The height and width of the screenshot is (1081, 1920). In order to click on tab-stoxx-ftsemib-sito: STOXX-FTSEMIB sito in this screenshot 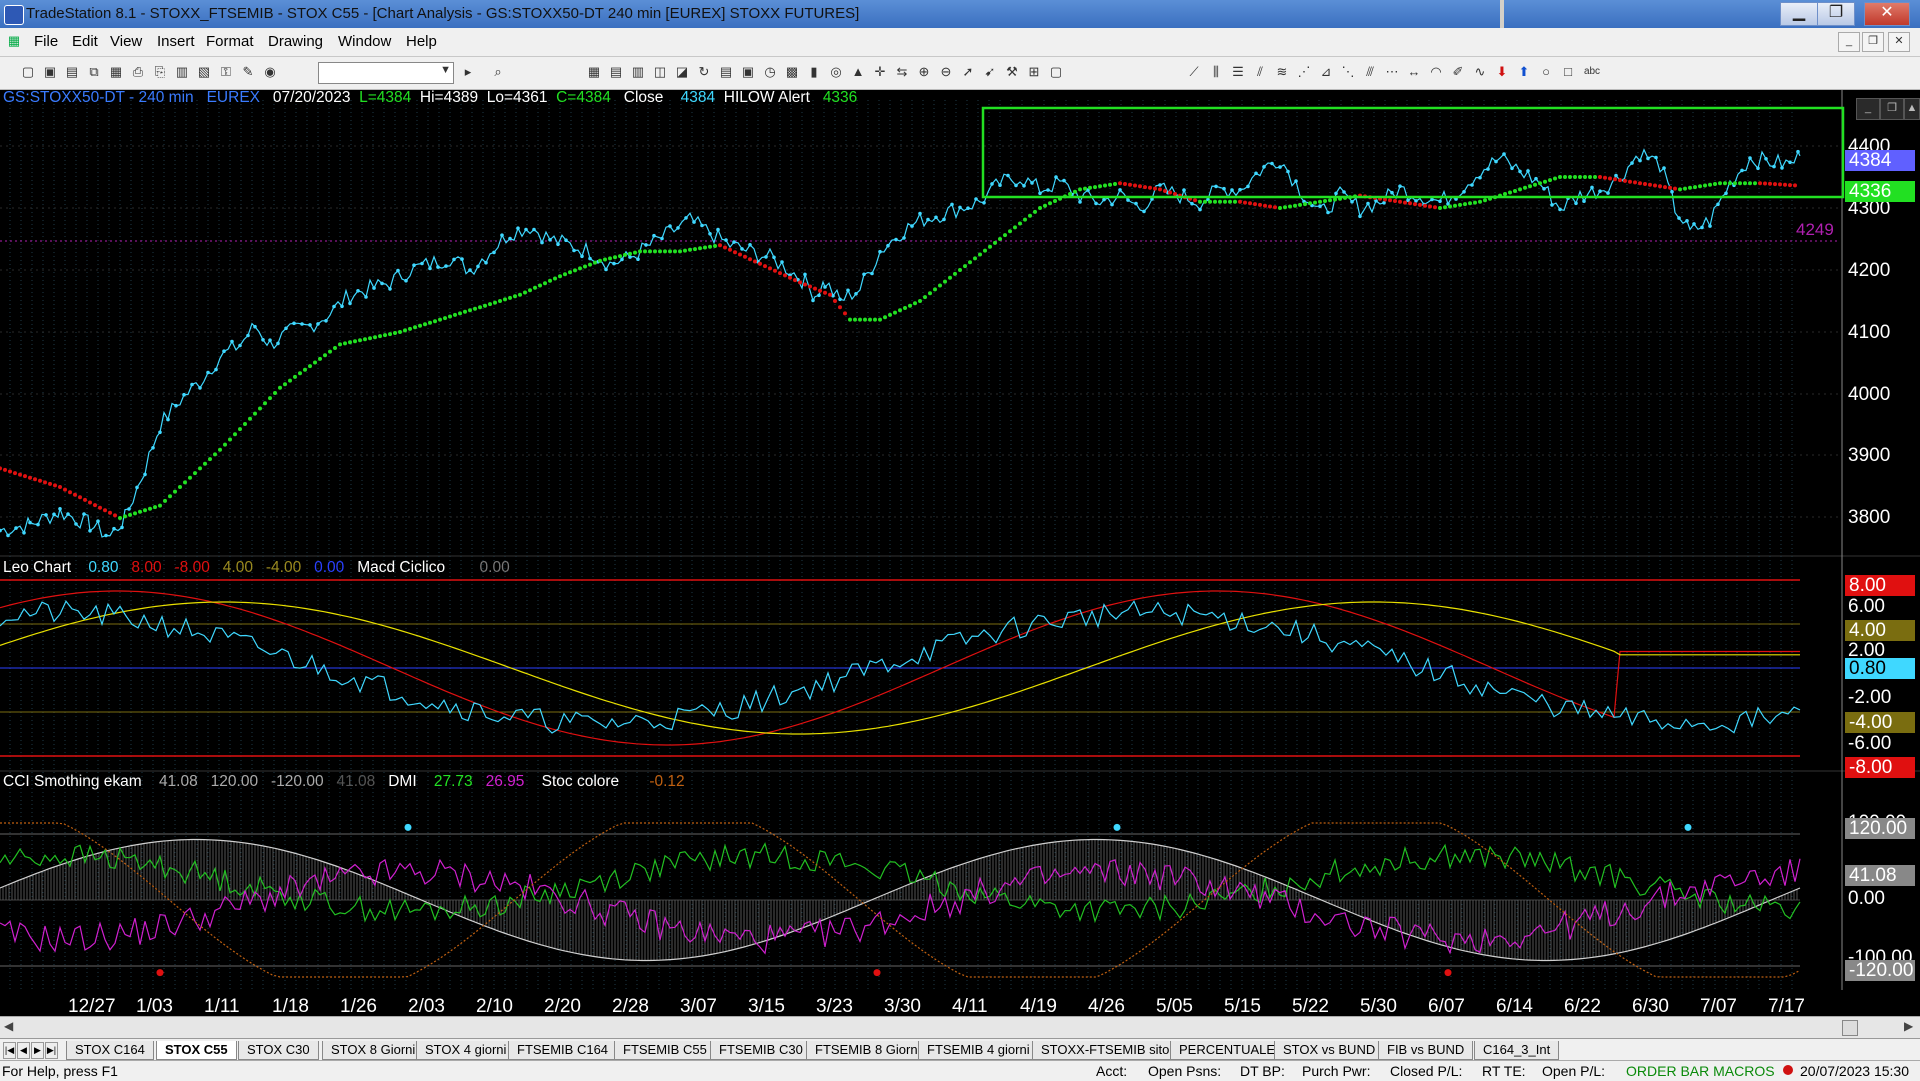, I will do `click(1105, 1050)`.